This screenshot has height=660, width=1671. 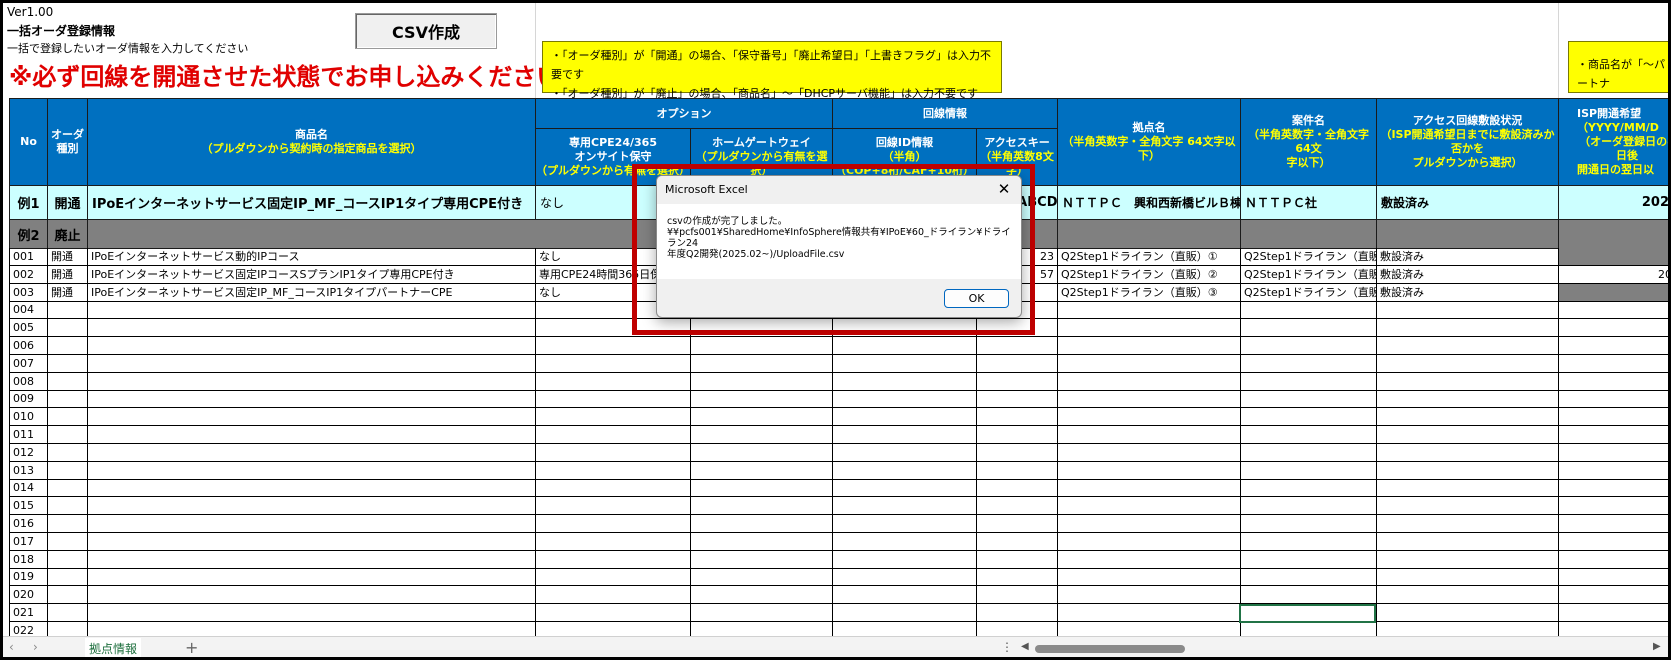 I want to click on row-status: 敷設済み, so click(x=1468, y=292).